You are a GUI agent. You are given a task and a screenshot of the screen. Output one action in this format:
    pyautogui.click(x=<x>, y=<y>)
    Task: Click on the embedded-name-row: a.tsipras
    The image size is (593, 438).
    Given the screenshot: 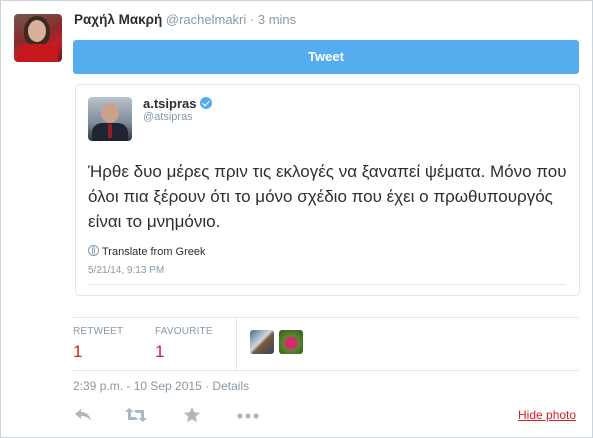 What is the action you would take?
    pyautogui.click(x=178, y=103)
    